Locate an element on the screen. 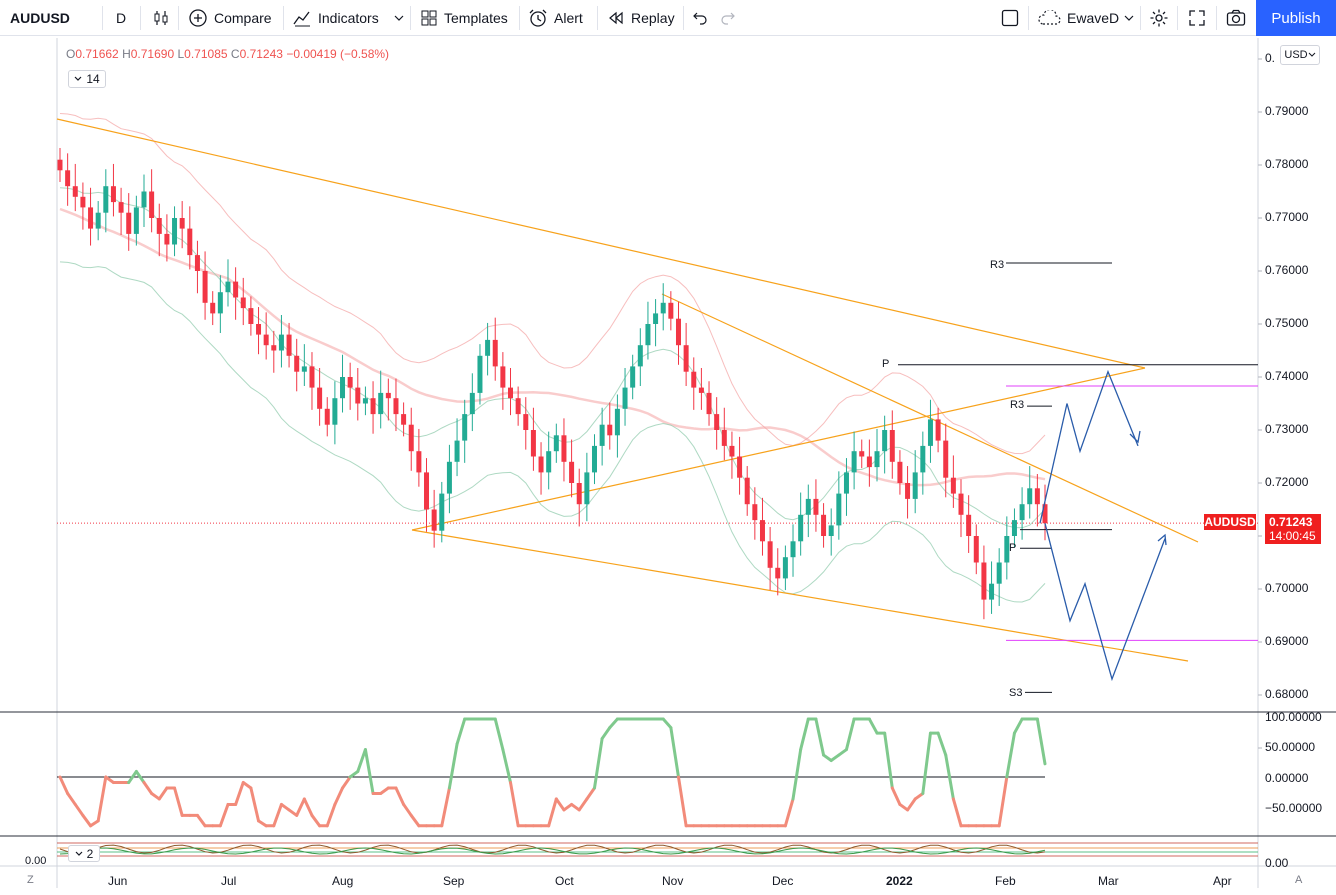 The height and width of the screenshot is (895, 1336). auto-scale-button: A is located at coordinates (1298, 880).